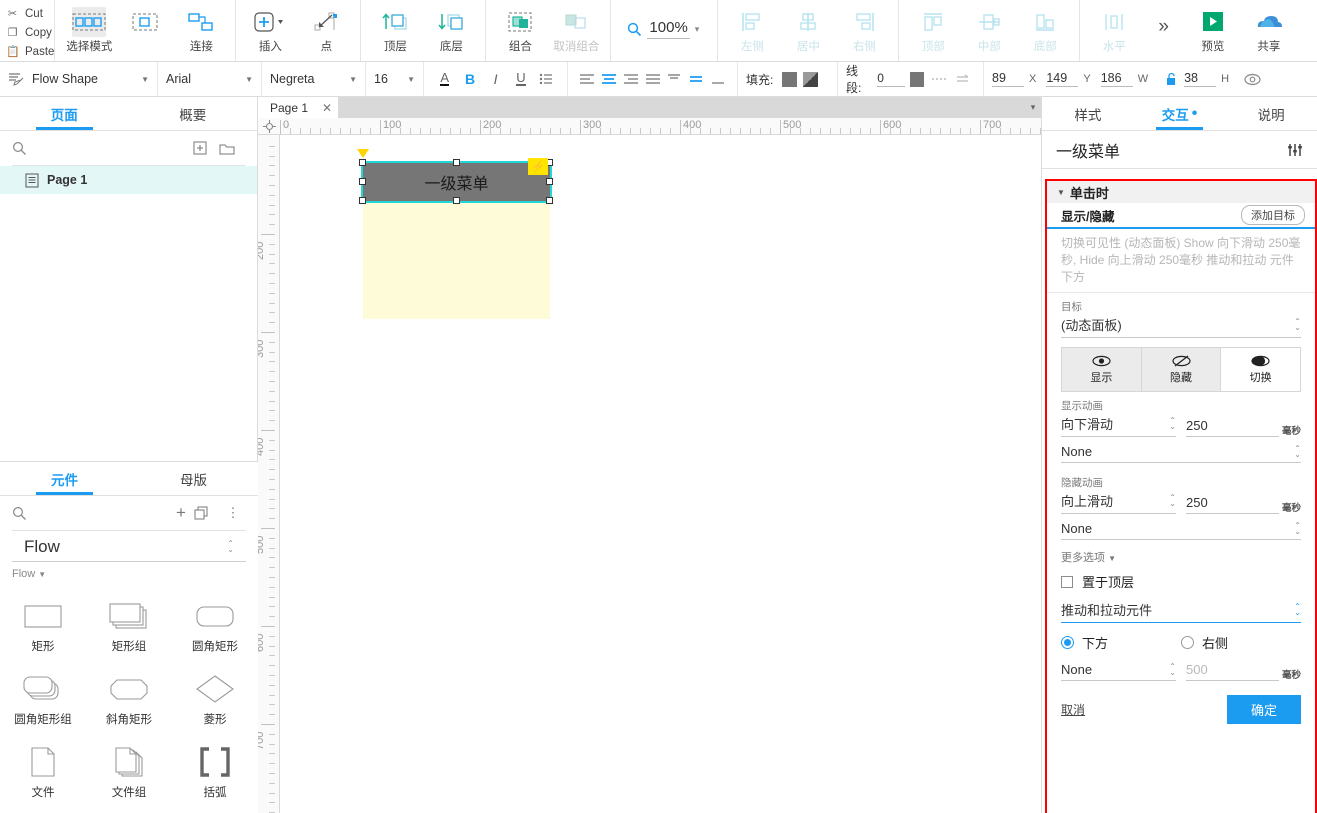 This screenshot has width=1317, height=813. What do you see at coordinates (30, 51) in the screenshot?
I see `paste-button: 📋 Paste` at bounding box center [30, 51].